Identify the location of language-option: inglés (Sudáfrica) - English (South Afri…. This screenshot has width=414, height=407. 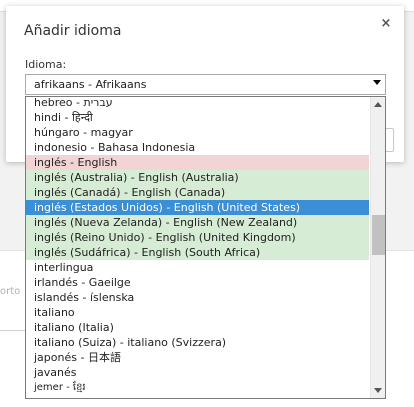
(197, 252).